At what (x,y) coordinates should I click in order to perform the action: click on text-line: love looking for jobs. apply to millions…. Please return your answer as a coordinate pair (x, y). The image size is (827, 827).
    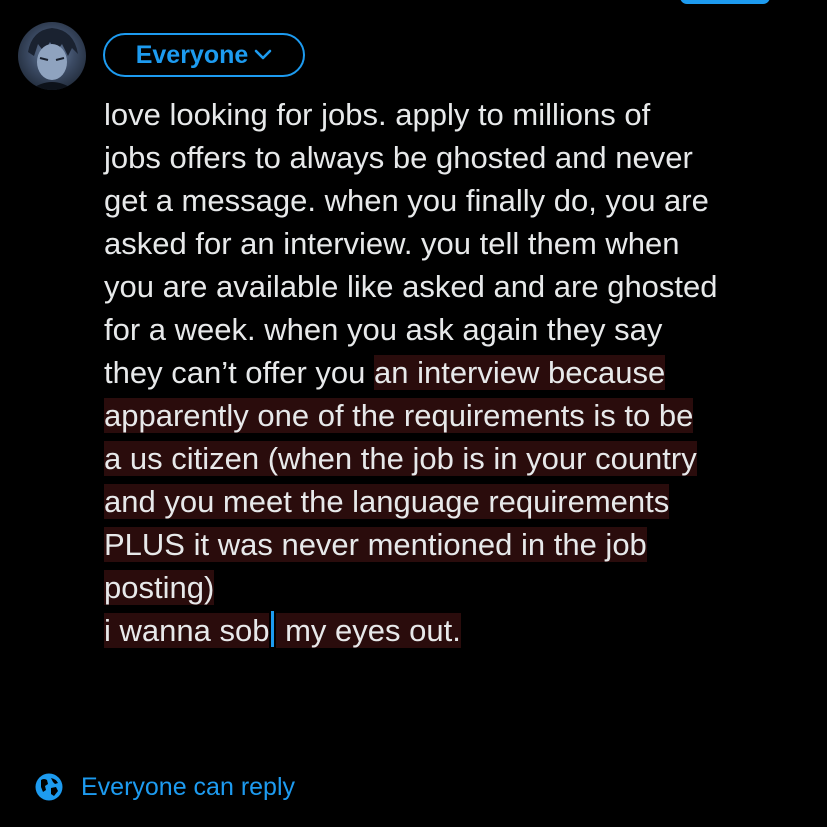
    Looking at the image, I should click on (377, 114).